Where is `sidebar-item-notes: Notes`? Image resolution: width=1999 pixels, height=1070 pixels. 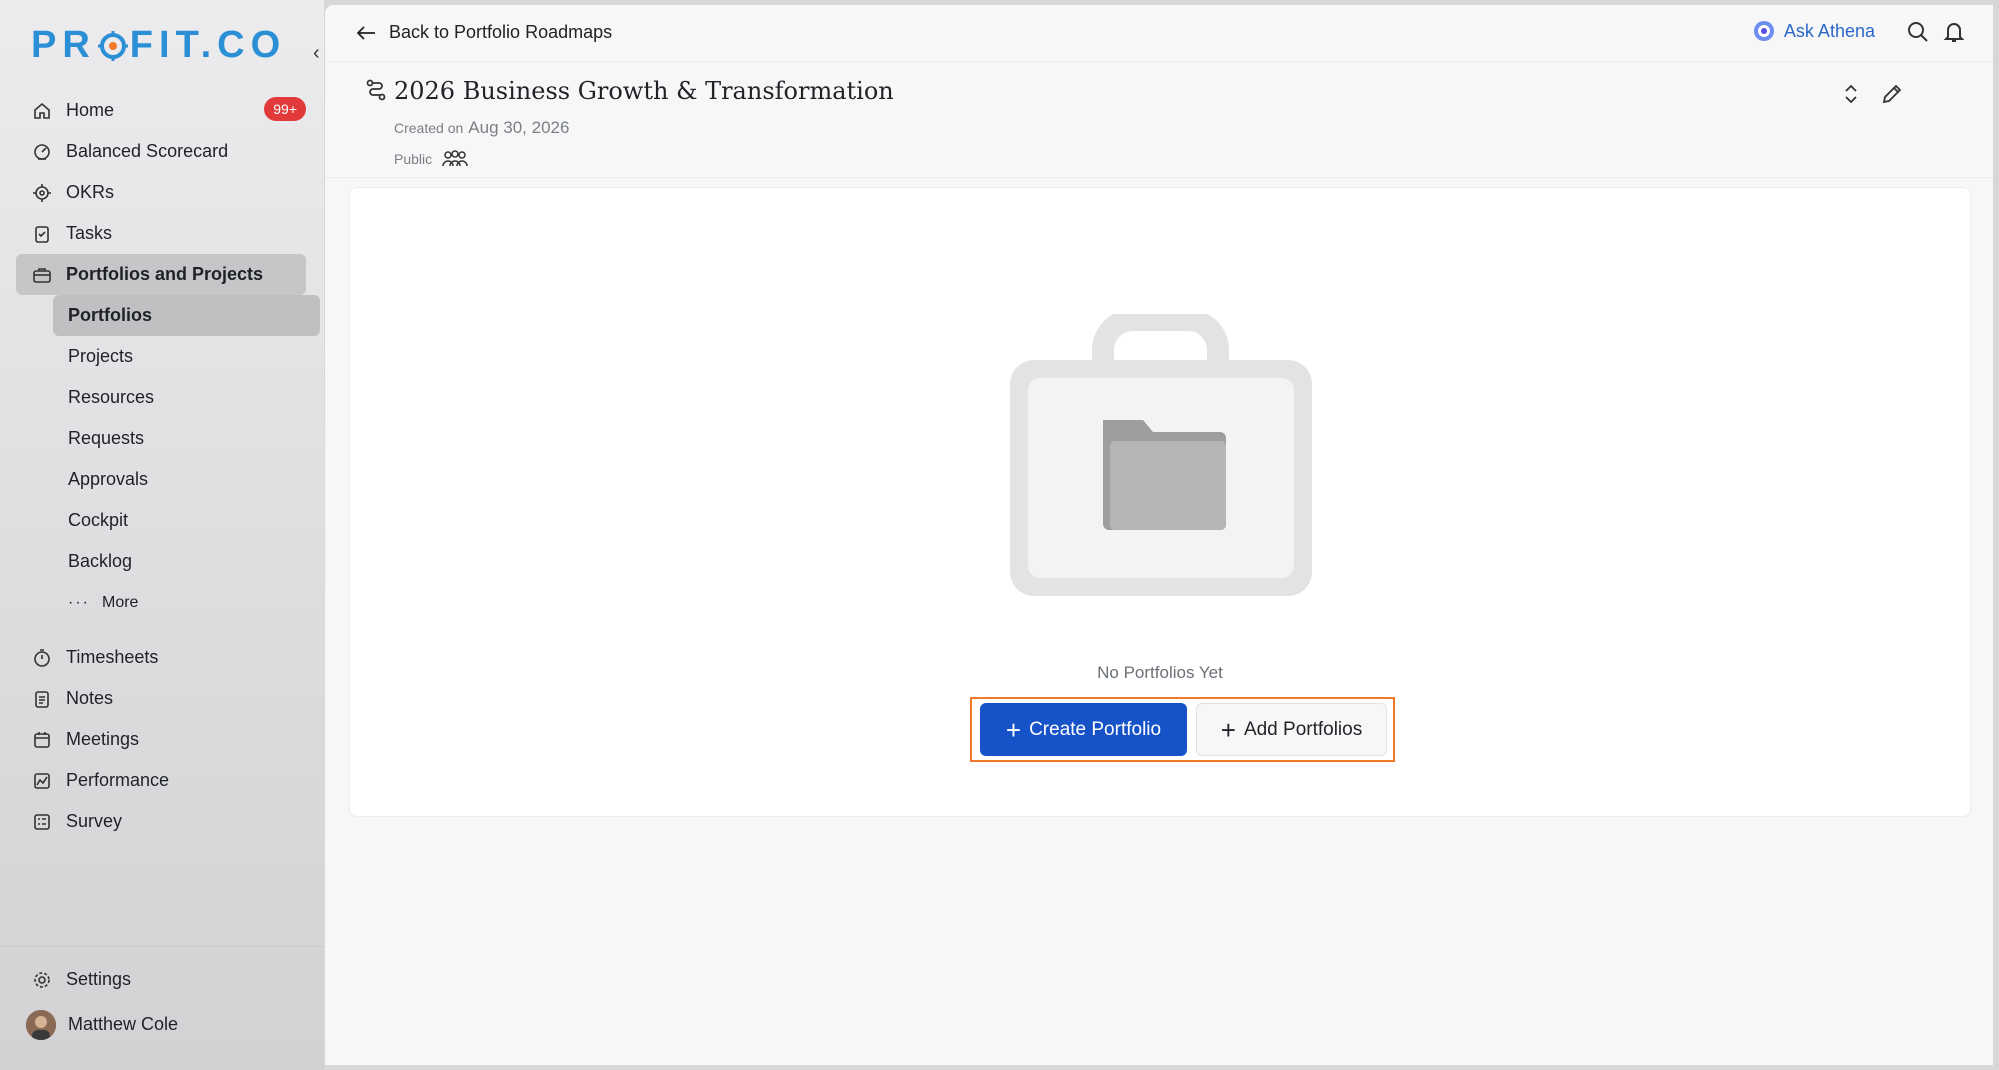
sidebar-item-notes: Notes is located at coordinates (161, 698).